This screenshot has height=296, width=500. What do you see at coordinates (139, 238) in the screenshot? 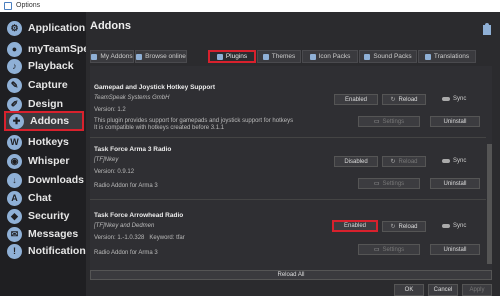
I see `addon-version: Version: 1.-1.0.328 Keyword: tfar` at bounding box center [139, 238].